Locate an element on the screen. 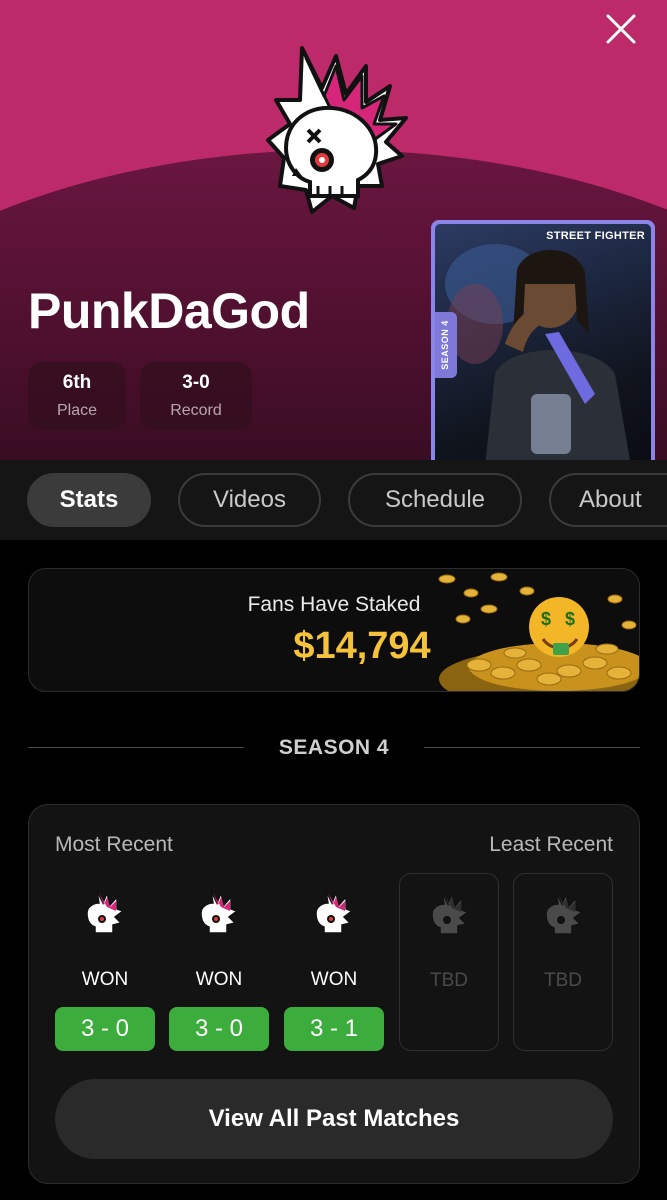  fans-staked-banner: $ $ Fans Have Staked $14,794 is located at coordinates (334, 630).